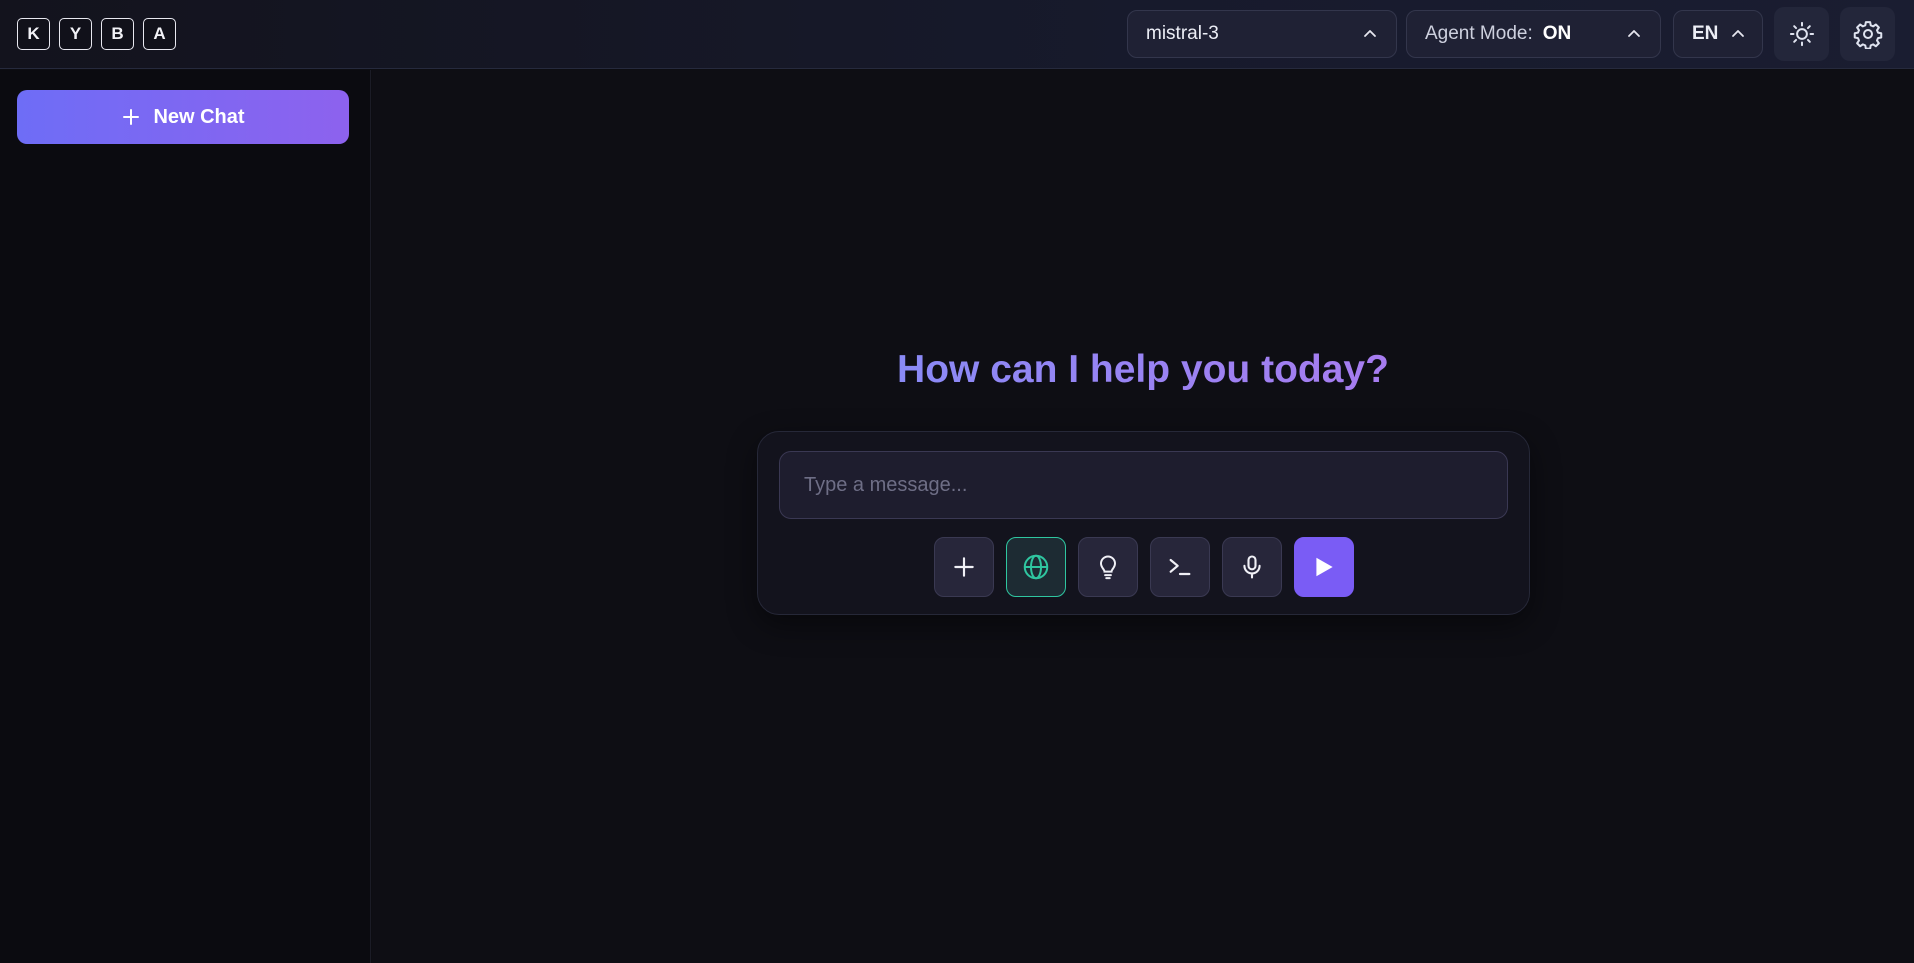 This screenshot has height=963, width=1914. What do you see at coordinates (1143, 485) in the screenshot?
I see `message-input` at bounding box center [1143, 485].